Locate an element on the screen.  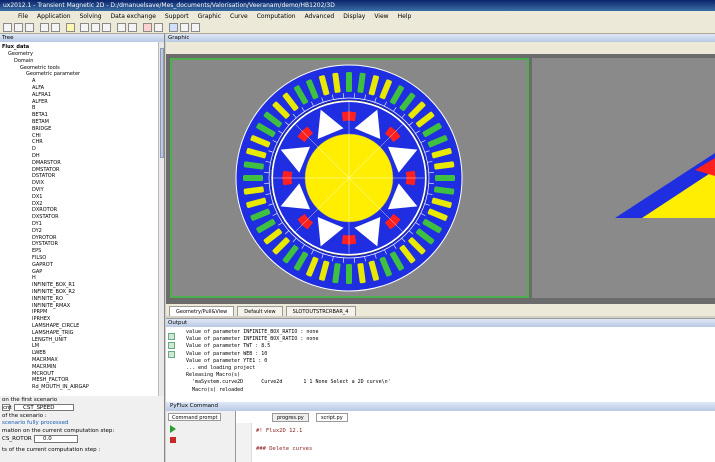
tree-item: LAMSHAPE_CIRCLE is located at coordinates (55, 326).